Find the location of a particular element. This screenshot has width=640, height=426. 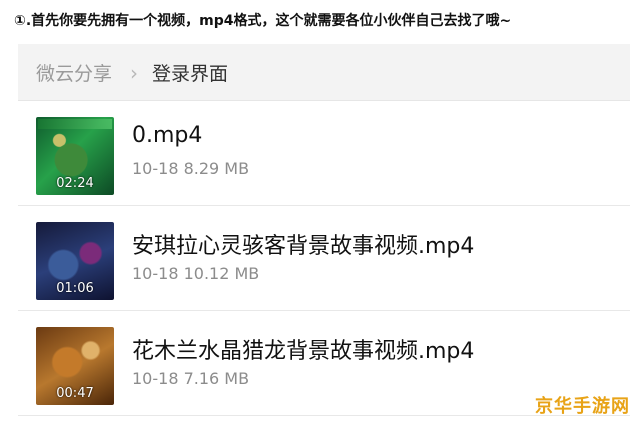

file-name: 0.mp4 is located at coordinates (167, 135).